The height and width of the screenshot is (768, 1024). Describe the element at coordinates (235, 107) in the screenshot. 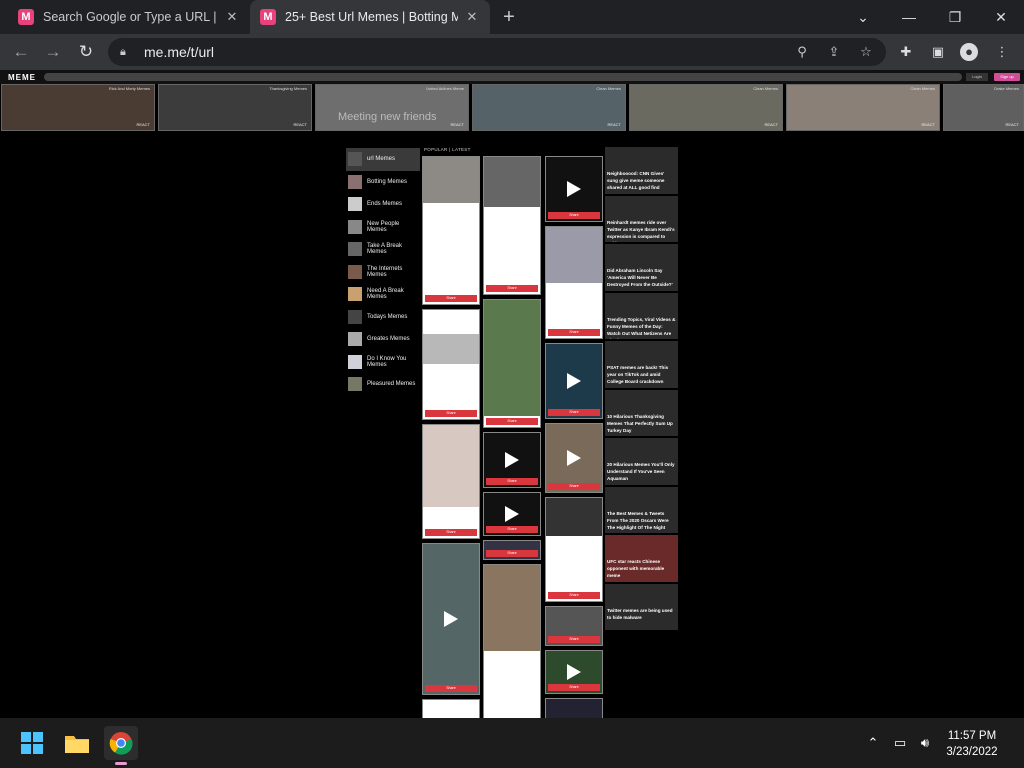

I see `trending-card: Thanksgiving Memes REACT` at that location.